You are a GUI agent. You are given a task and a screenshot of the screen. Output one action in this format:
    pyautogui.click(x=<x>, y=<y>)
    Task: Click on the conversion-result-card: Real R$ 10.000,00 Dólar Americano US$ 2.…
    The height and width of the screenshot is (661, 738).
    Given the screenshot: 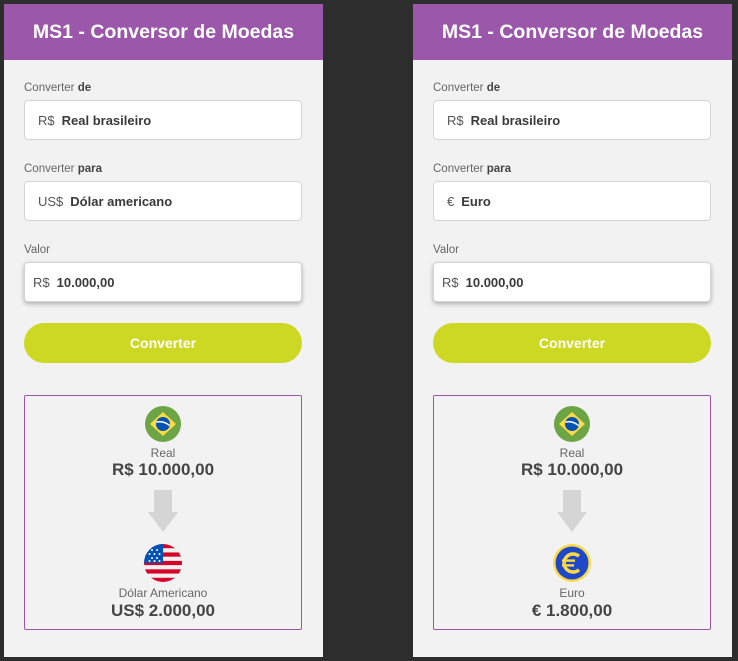 What is the action you would take?
    pyautogui.click(x=163, y=512)
    